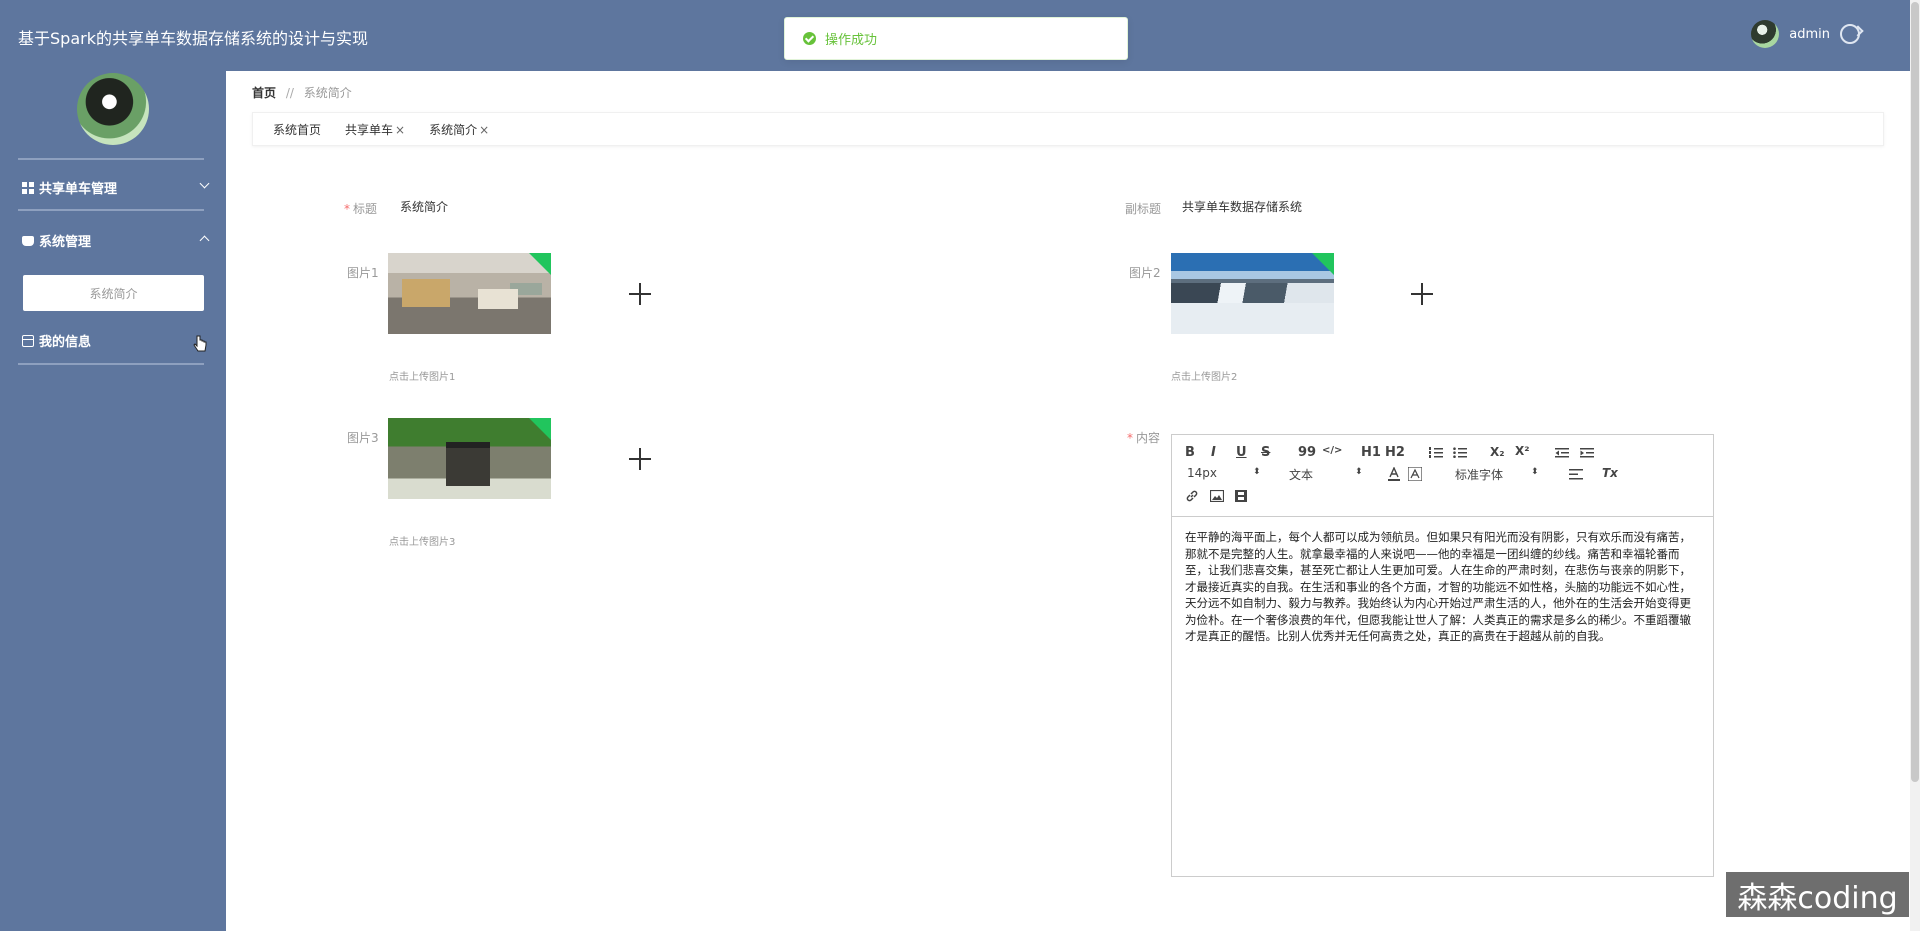  I want to click on tabs-bar: 系统首页 共享单车 × 系统简介 ×, so click(1068, 129).